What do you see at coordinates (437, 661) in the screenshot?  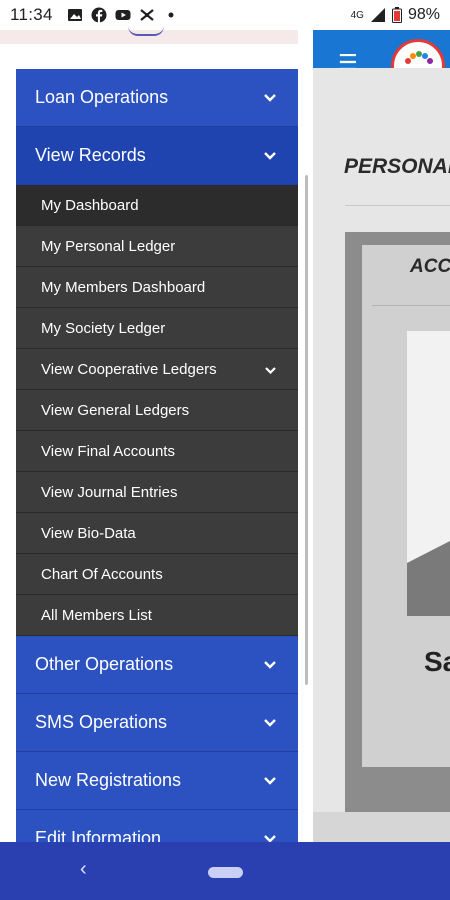 I see `card-text: Sa` at bounding box center [437, 661].